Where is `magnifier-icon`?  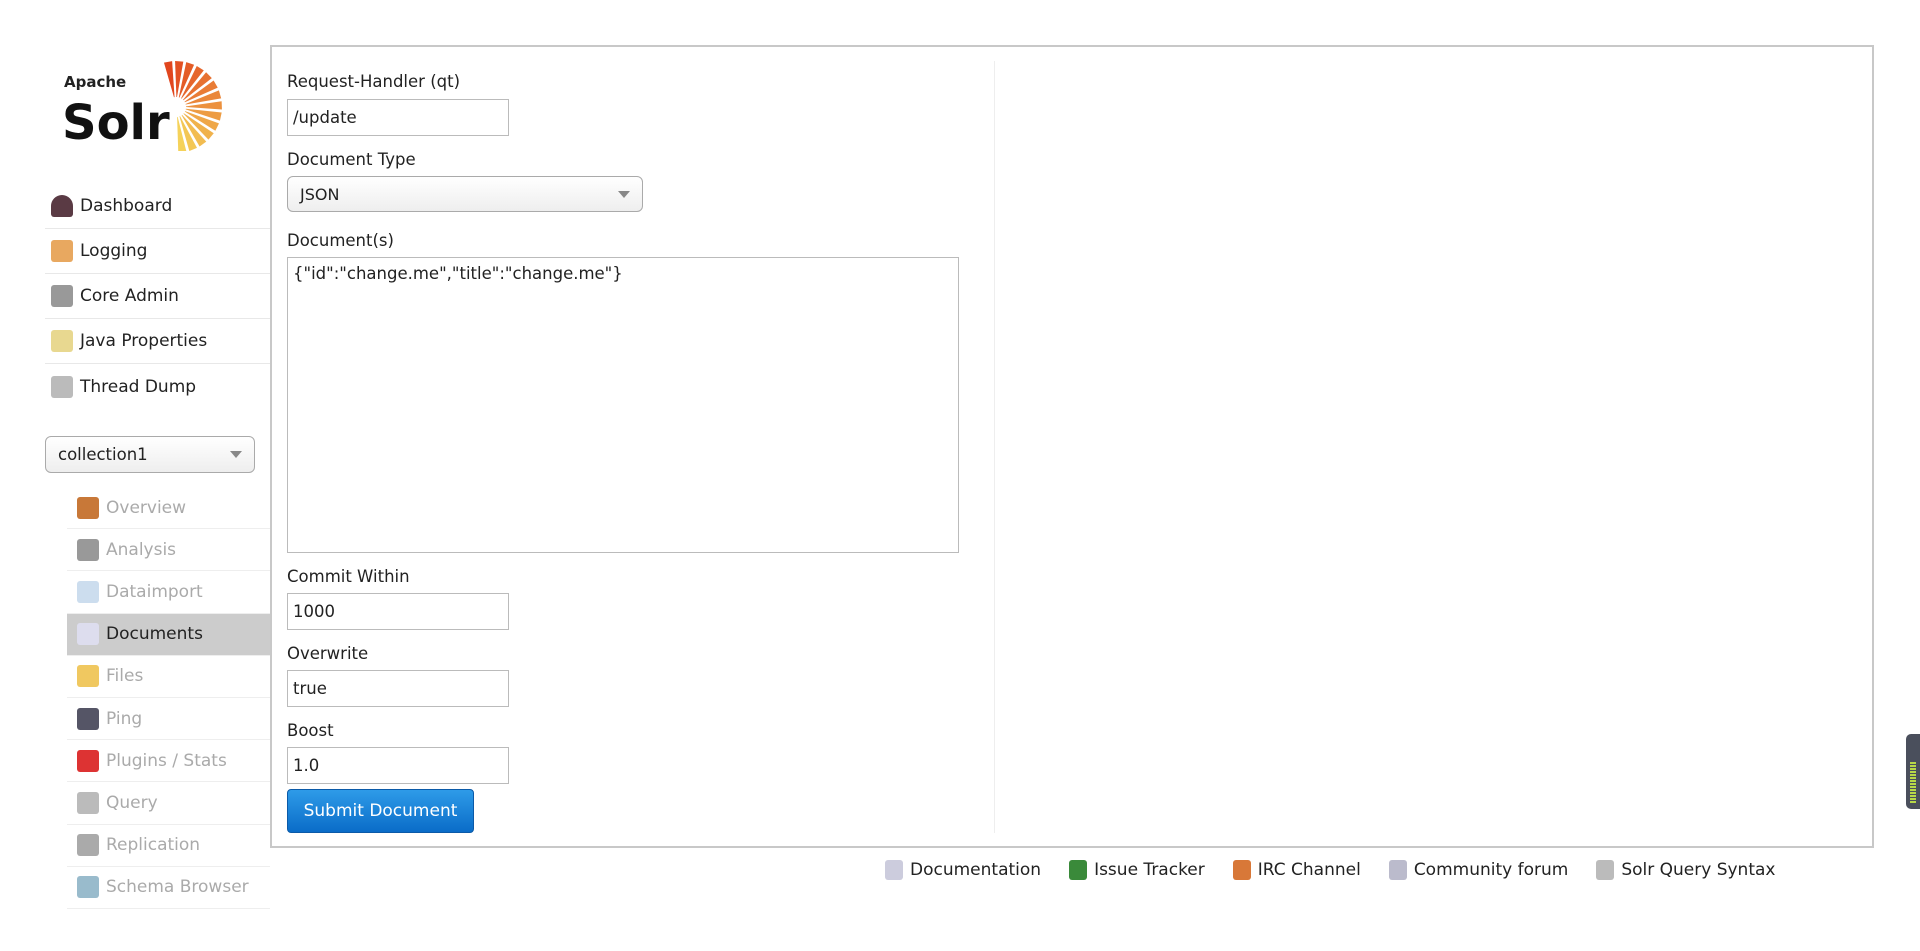 magnifier-icon is located at coordinates (88, 802).